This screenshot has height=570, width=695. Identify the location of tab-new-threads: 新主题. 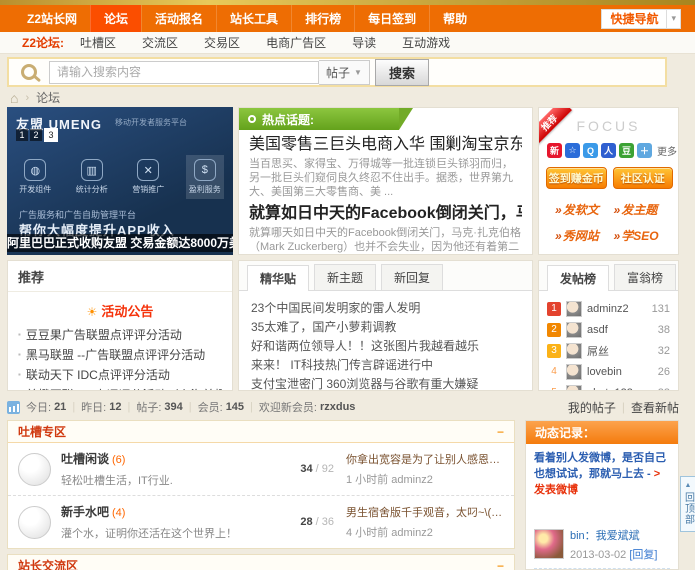
(345, 277).